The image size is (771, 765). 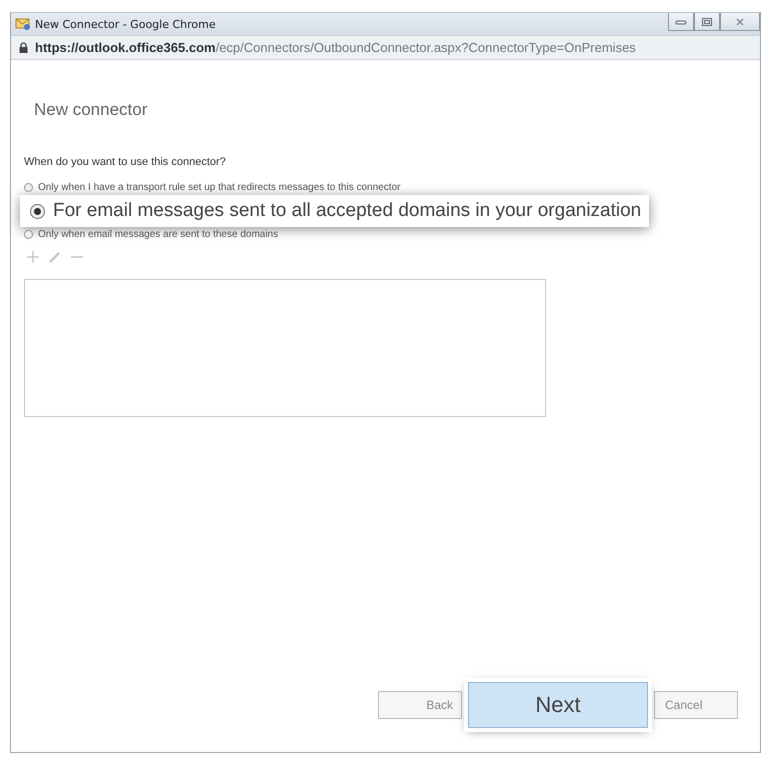 I want to click on minimize-button, so click(x=681, y=22).